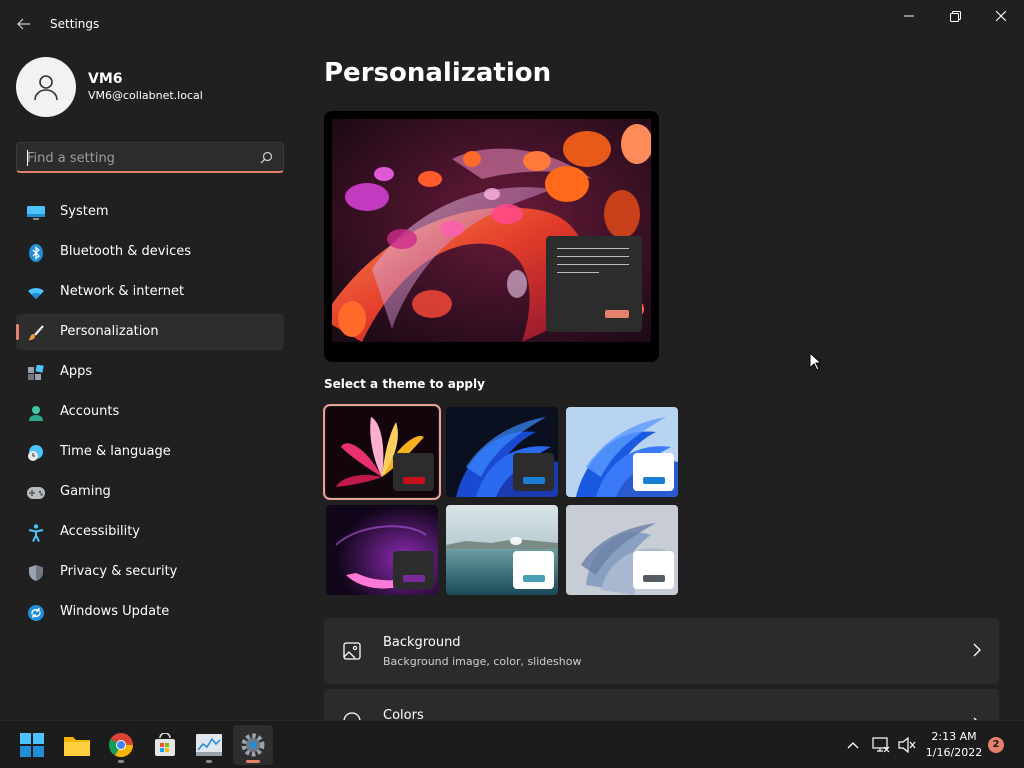  What do you see at coordinates (145, 87) in the screenshot?
I see `profile-text: VM6 VM6@collabnet.local` at bounding box center [145, 87].